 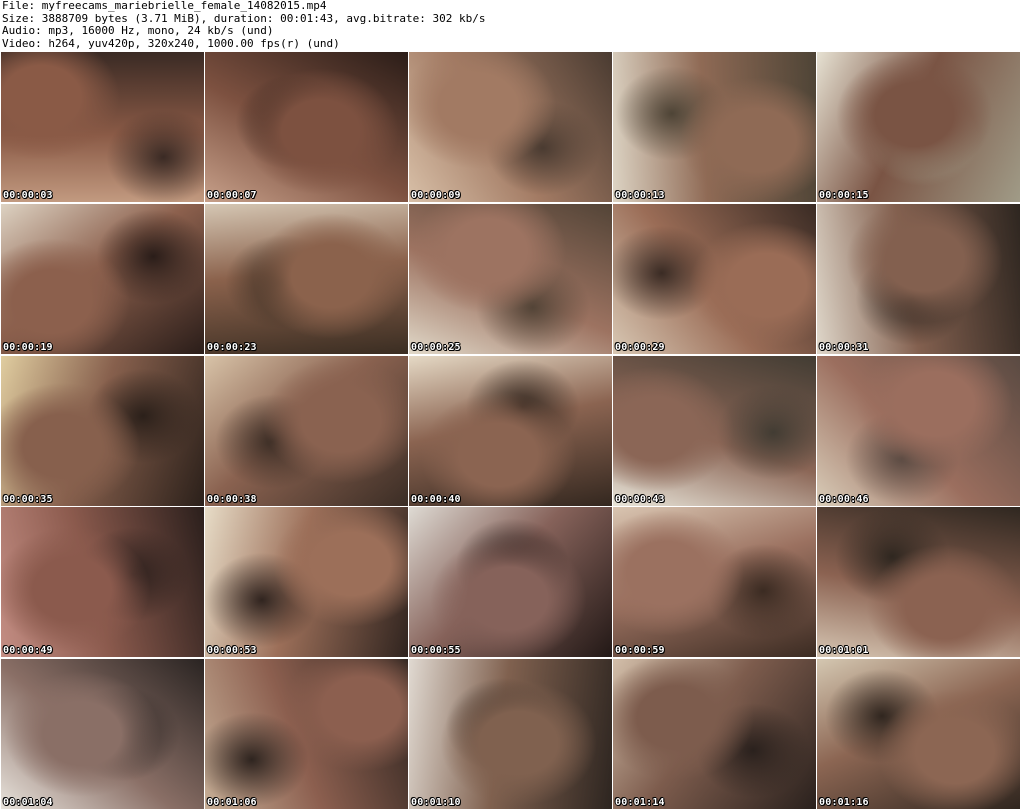 What do you see at coordinates (640, 195) in the screenshot?
I see `frame-timestamp: 00:00:13` at bounding box center [640, 195].